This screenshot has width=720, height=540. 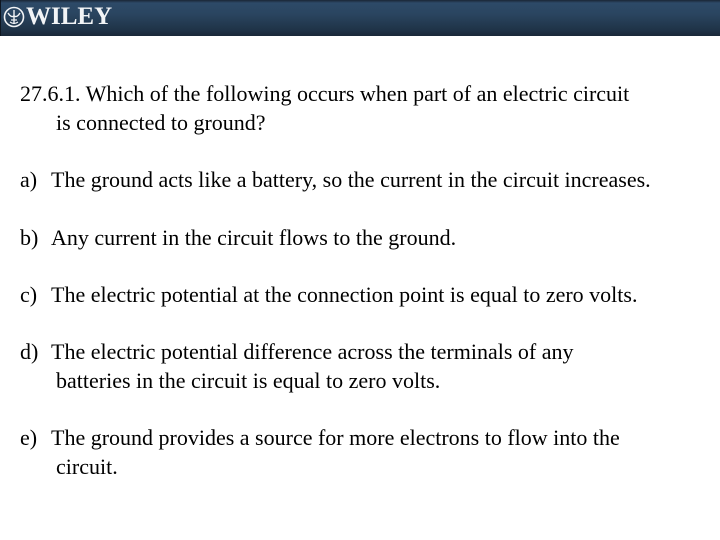 I want to click on wiley-logo: WILEY, so click(x=57, y=17).